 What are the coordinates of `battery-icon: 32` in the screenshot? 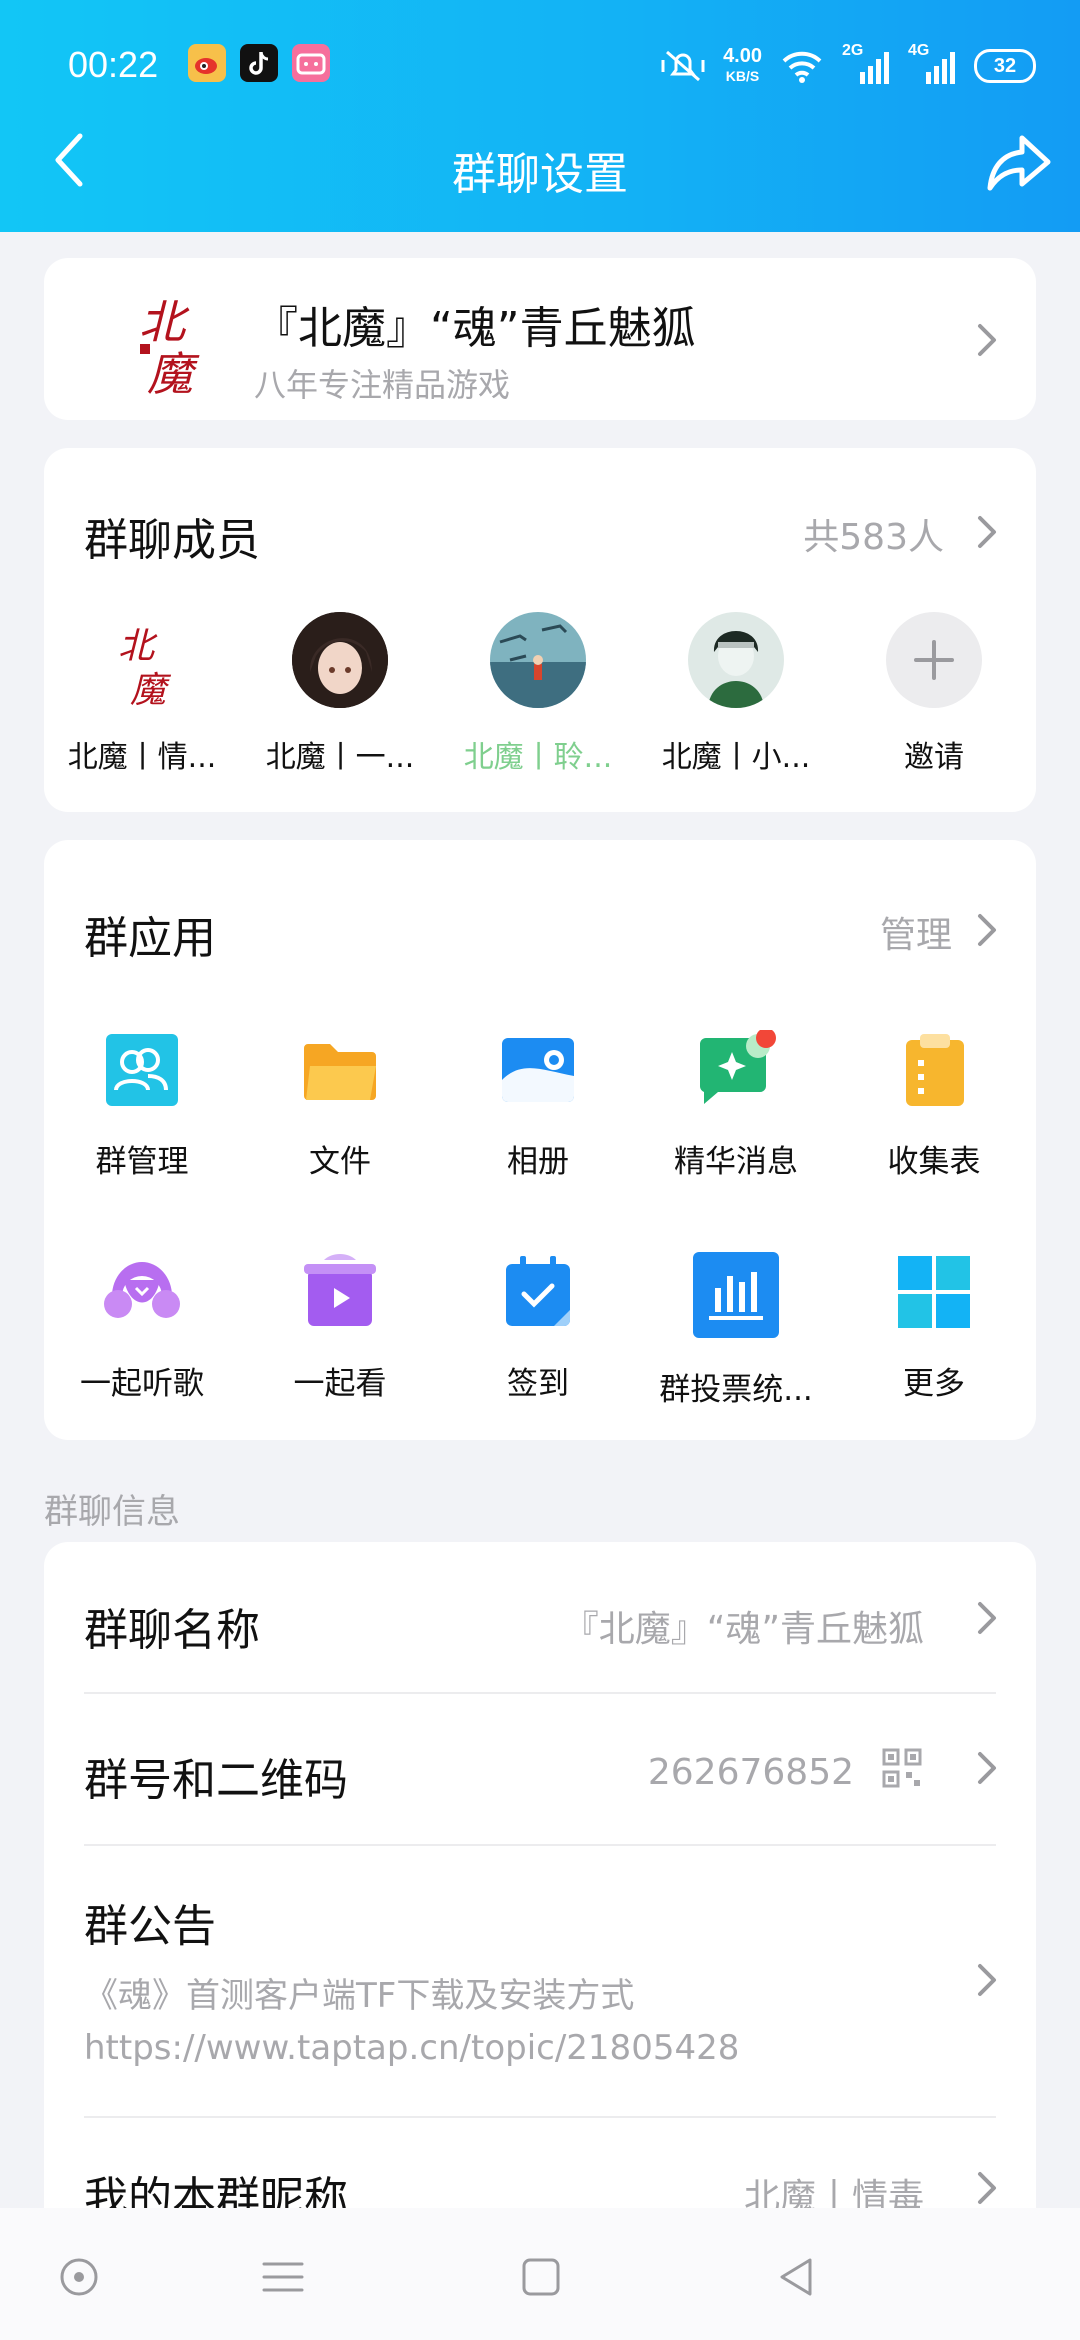 It's located at (1005, 66).